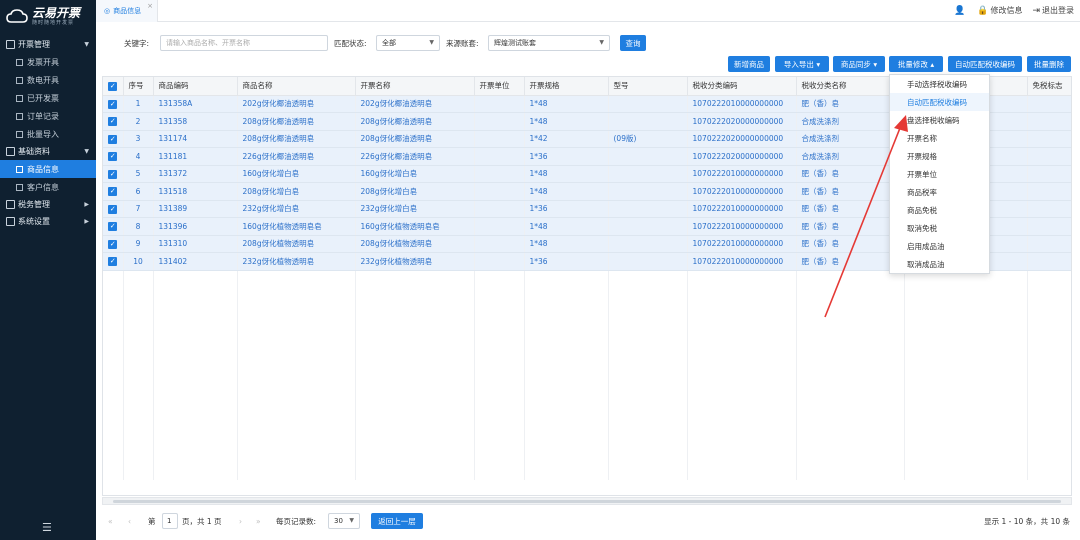 The image size is (1080, 540). What do you see at coordinates (296, 86) in the screenshot?
I see `column-header: 商品名称` at bounding box center [296, 86].